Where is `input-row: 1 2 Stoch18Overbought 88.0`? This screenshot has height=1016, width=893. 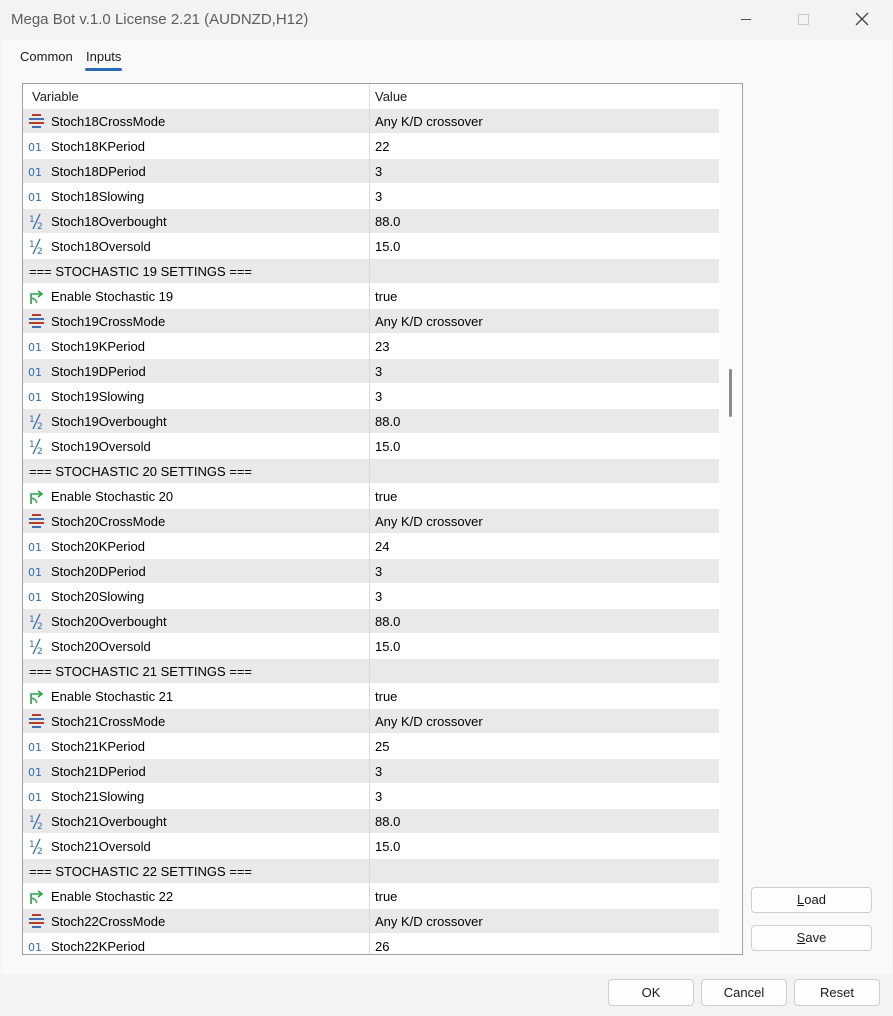
input-row: 1 2 Stoch18Overbought 88.0 is located at coordinates (371, 221).